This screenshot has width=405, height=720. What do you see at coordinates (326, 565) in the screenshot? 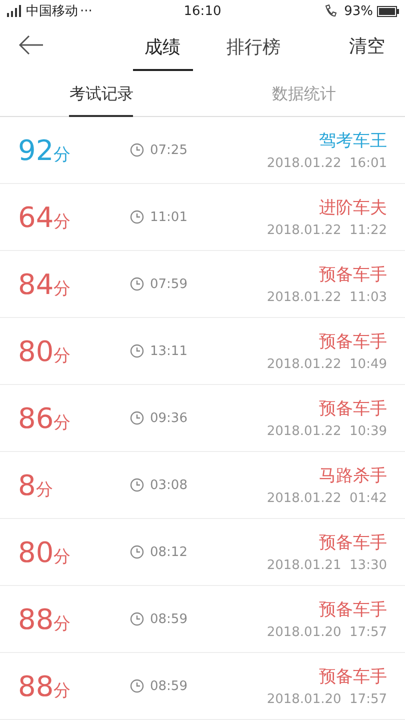
I see `exam-date: 2018.01.21 13:30` at bounding box center [326, 565].